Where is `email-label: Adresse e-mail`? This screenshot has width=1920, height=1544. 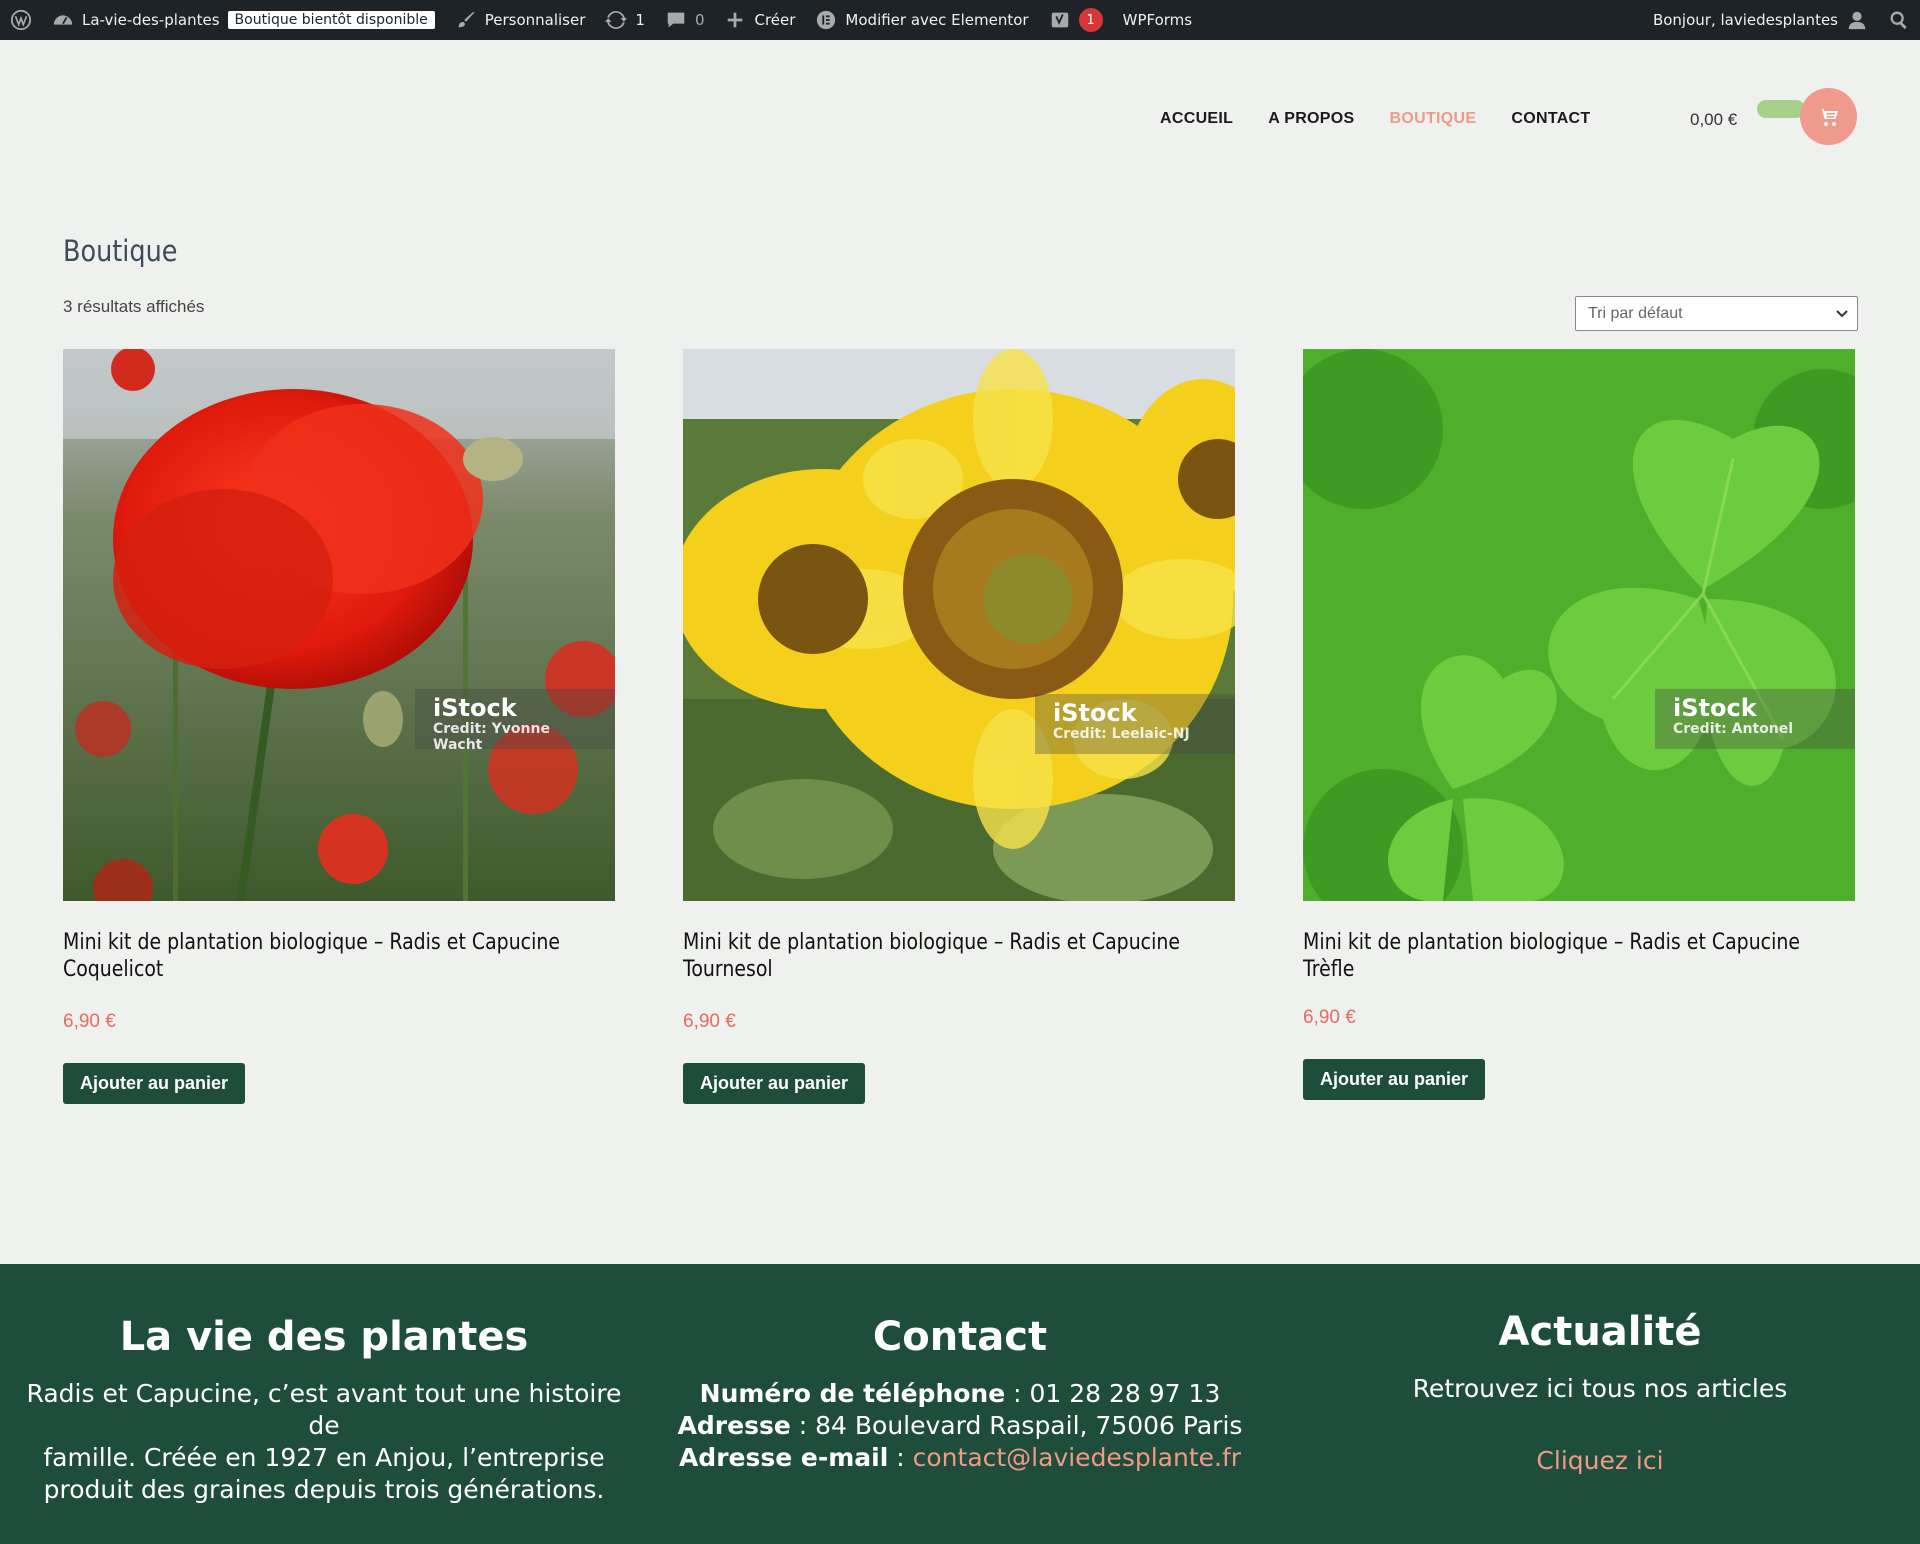 email-label: Adresse e-mail is located at coordinates (783, 1457).